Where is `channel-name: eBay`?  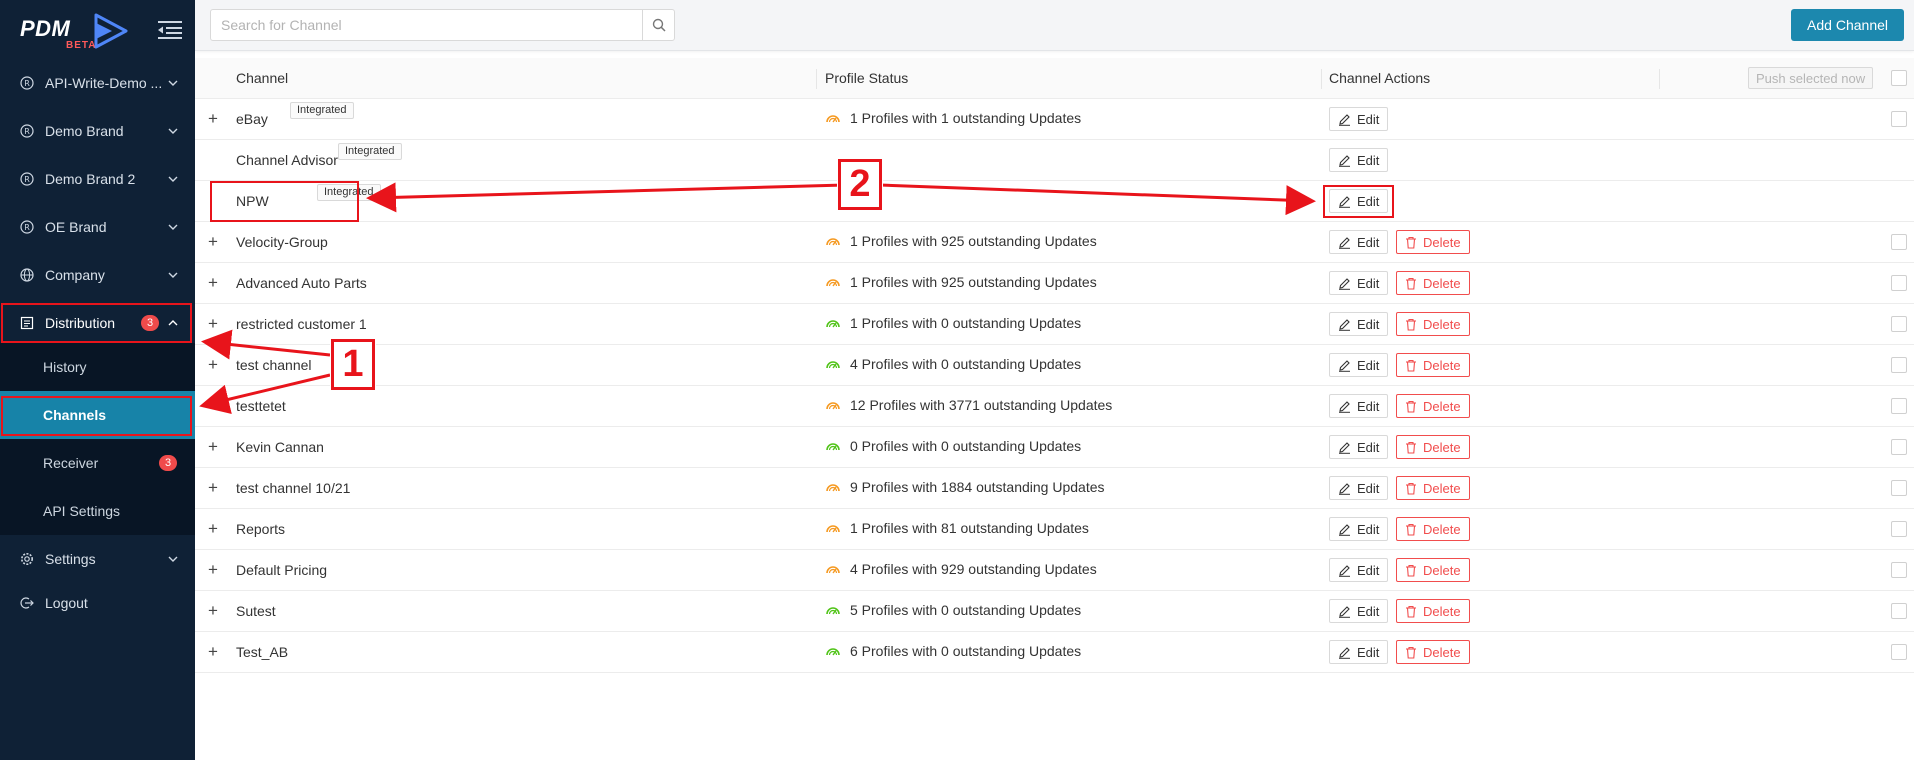 channel-name: eBay is located at coordinates (252, 119).